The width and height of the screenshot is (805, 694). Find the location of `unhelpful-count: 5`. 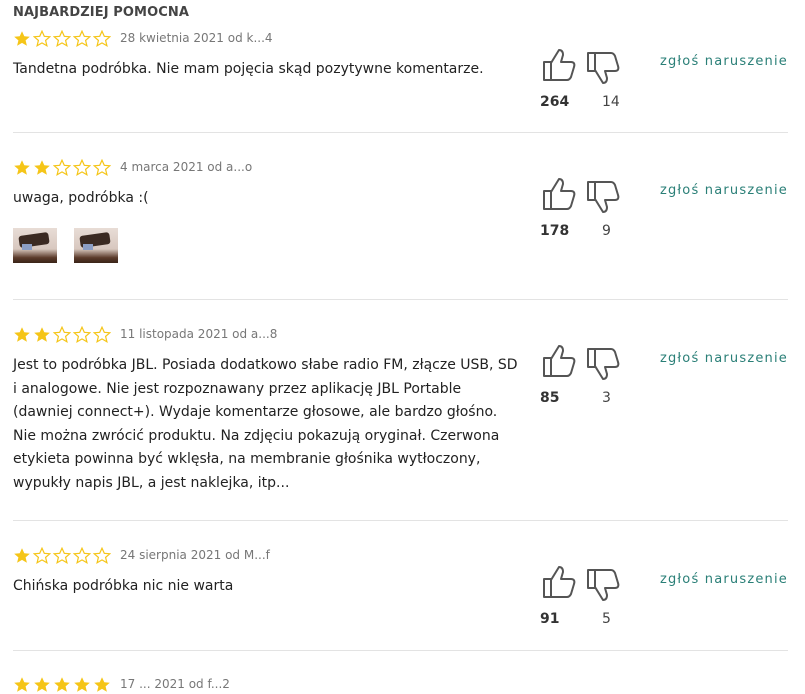

unhelpful-count: 5 is located at coordinates (606, 619).